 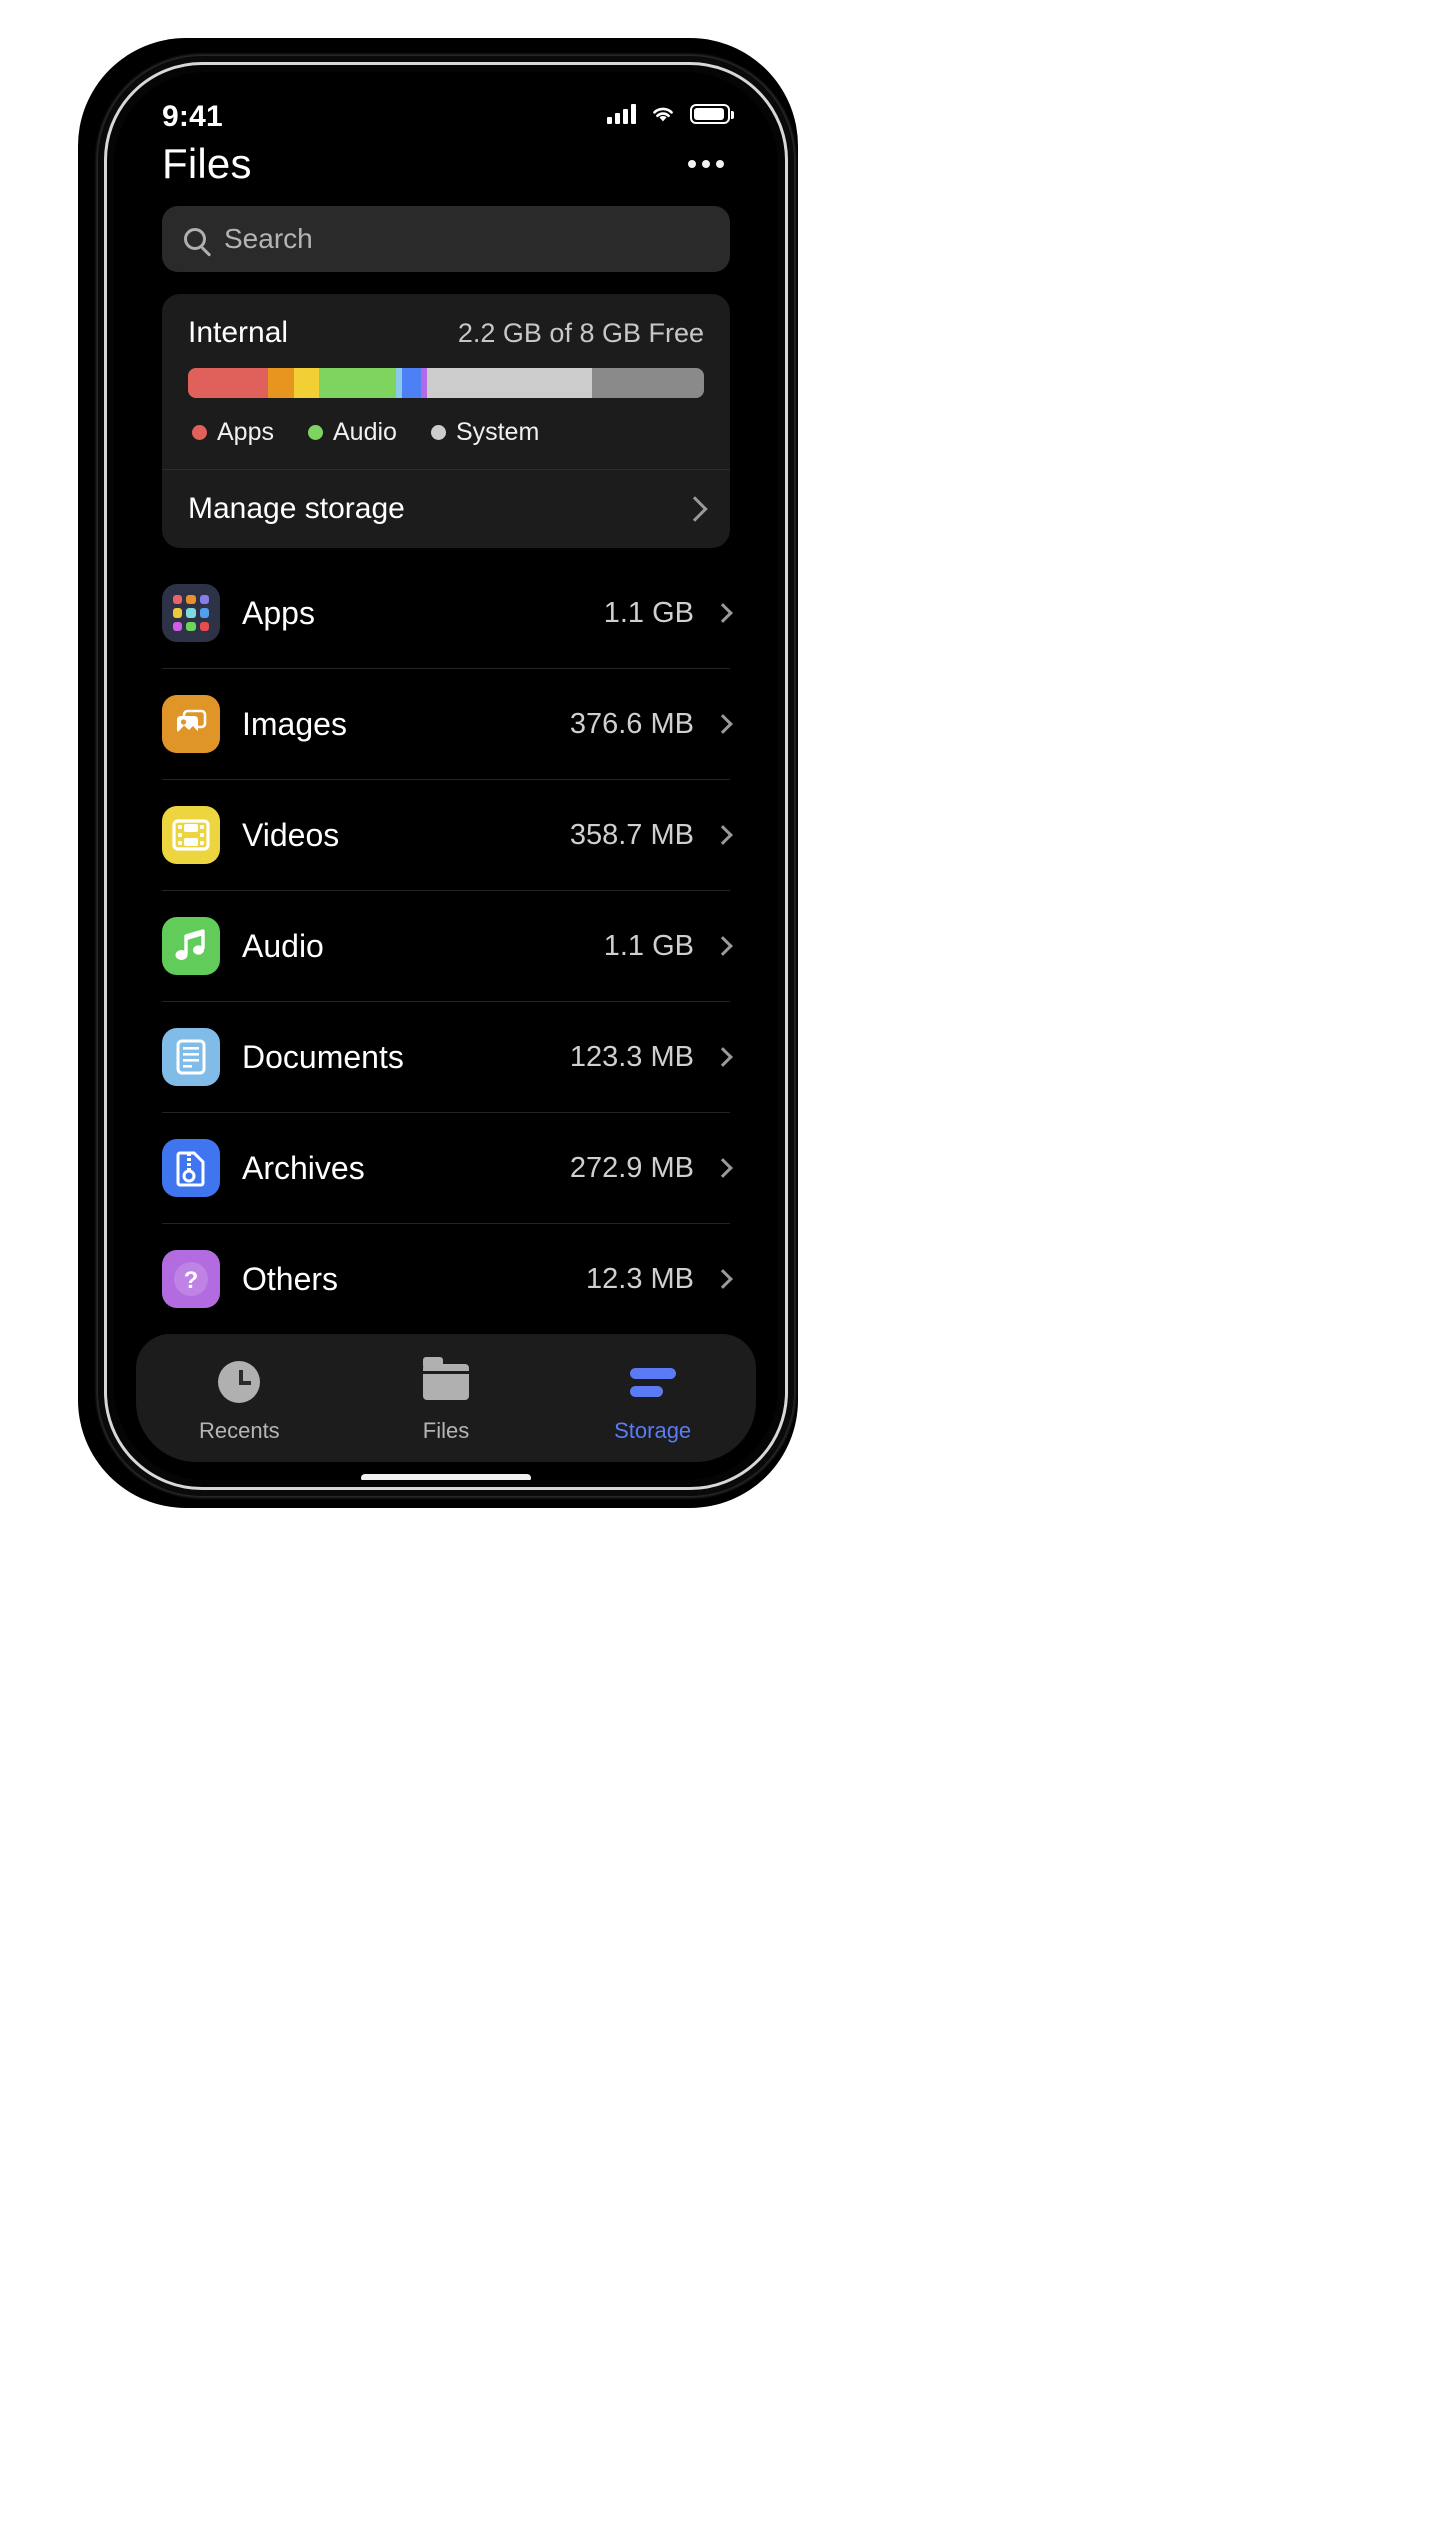 I want to click on storage-segment-images, so click(x=280, y=383).